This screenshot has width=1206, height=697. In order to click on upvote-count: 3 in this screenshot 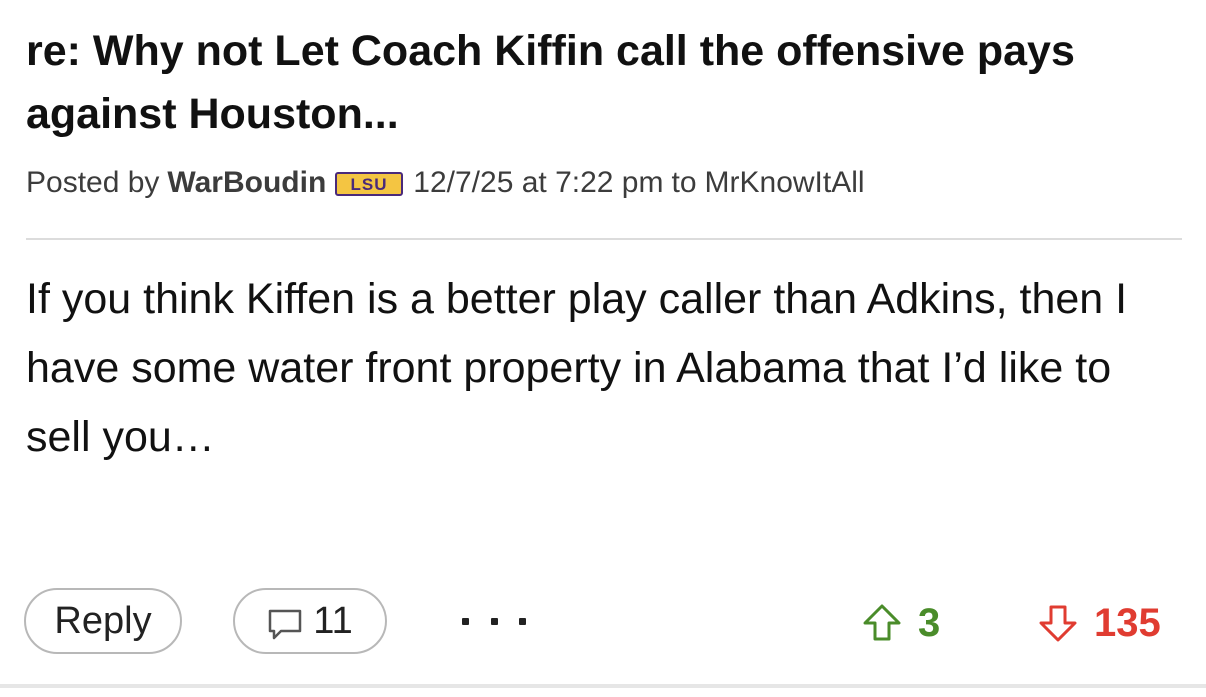, I will do `click(929, 623)`.